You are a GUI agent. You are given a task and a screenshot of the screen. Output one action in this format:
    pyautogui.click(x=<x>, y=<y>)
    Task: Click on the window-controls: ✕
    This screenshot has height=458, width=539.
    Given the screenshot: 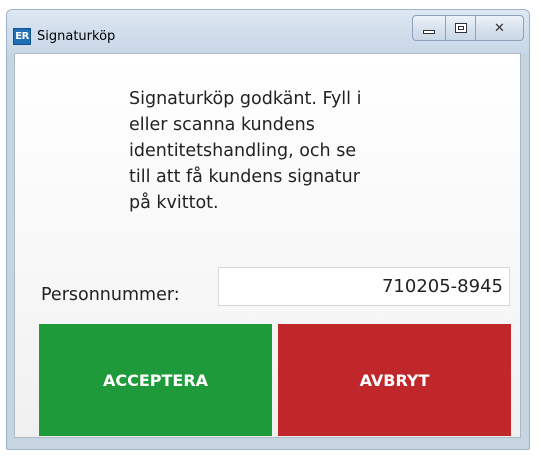 What is the action you would take?
    pyautogui.click(x=468, y=28)
    